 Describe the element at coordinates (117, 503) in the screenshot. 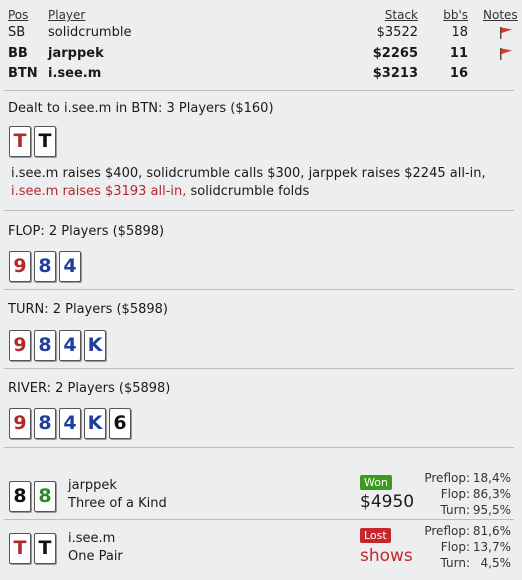

I see `showdown-hand-rank: Three of a Kind` at that location.